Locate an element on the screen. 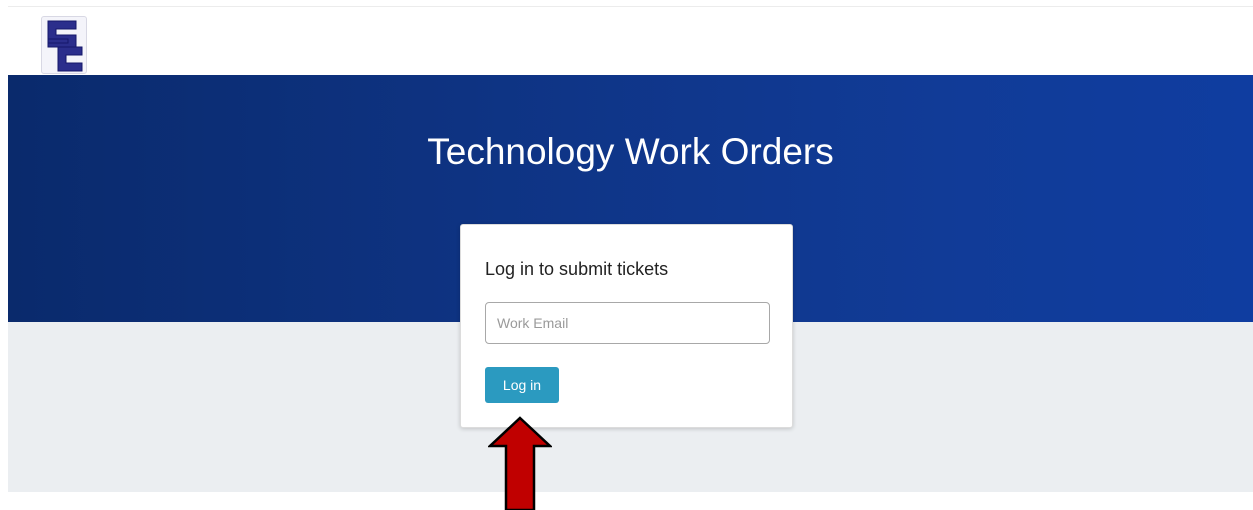 The image size is (1253, 510). login-card: Log in to submit tickets Log in is located at coordinates (626, 326).